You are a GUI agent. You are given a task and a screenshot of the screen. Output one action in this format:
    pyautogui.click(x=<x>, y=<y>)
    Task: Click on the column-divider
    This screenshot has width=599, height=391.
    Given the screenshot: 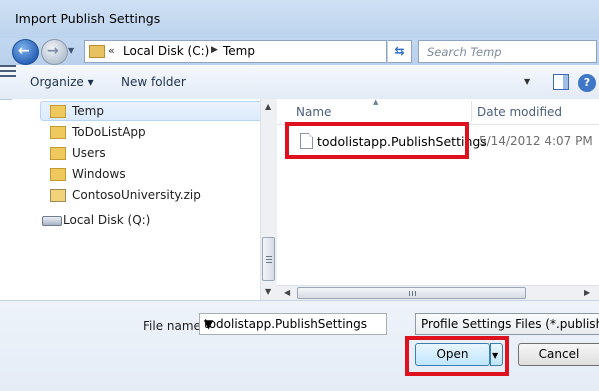 What is the action you would take?
    pyautogui.click(x=471, y=111)
    